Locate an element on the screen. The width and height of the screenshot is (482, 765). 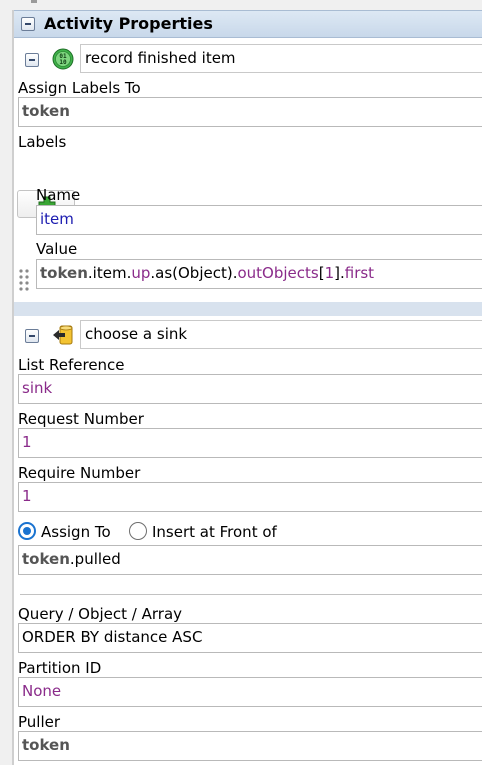
expr-method-up: up is located at coordinates (141, 273).